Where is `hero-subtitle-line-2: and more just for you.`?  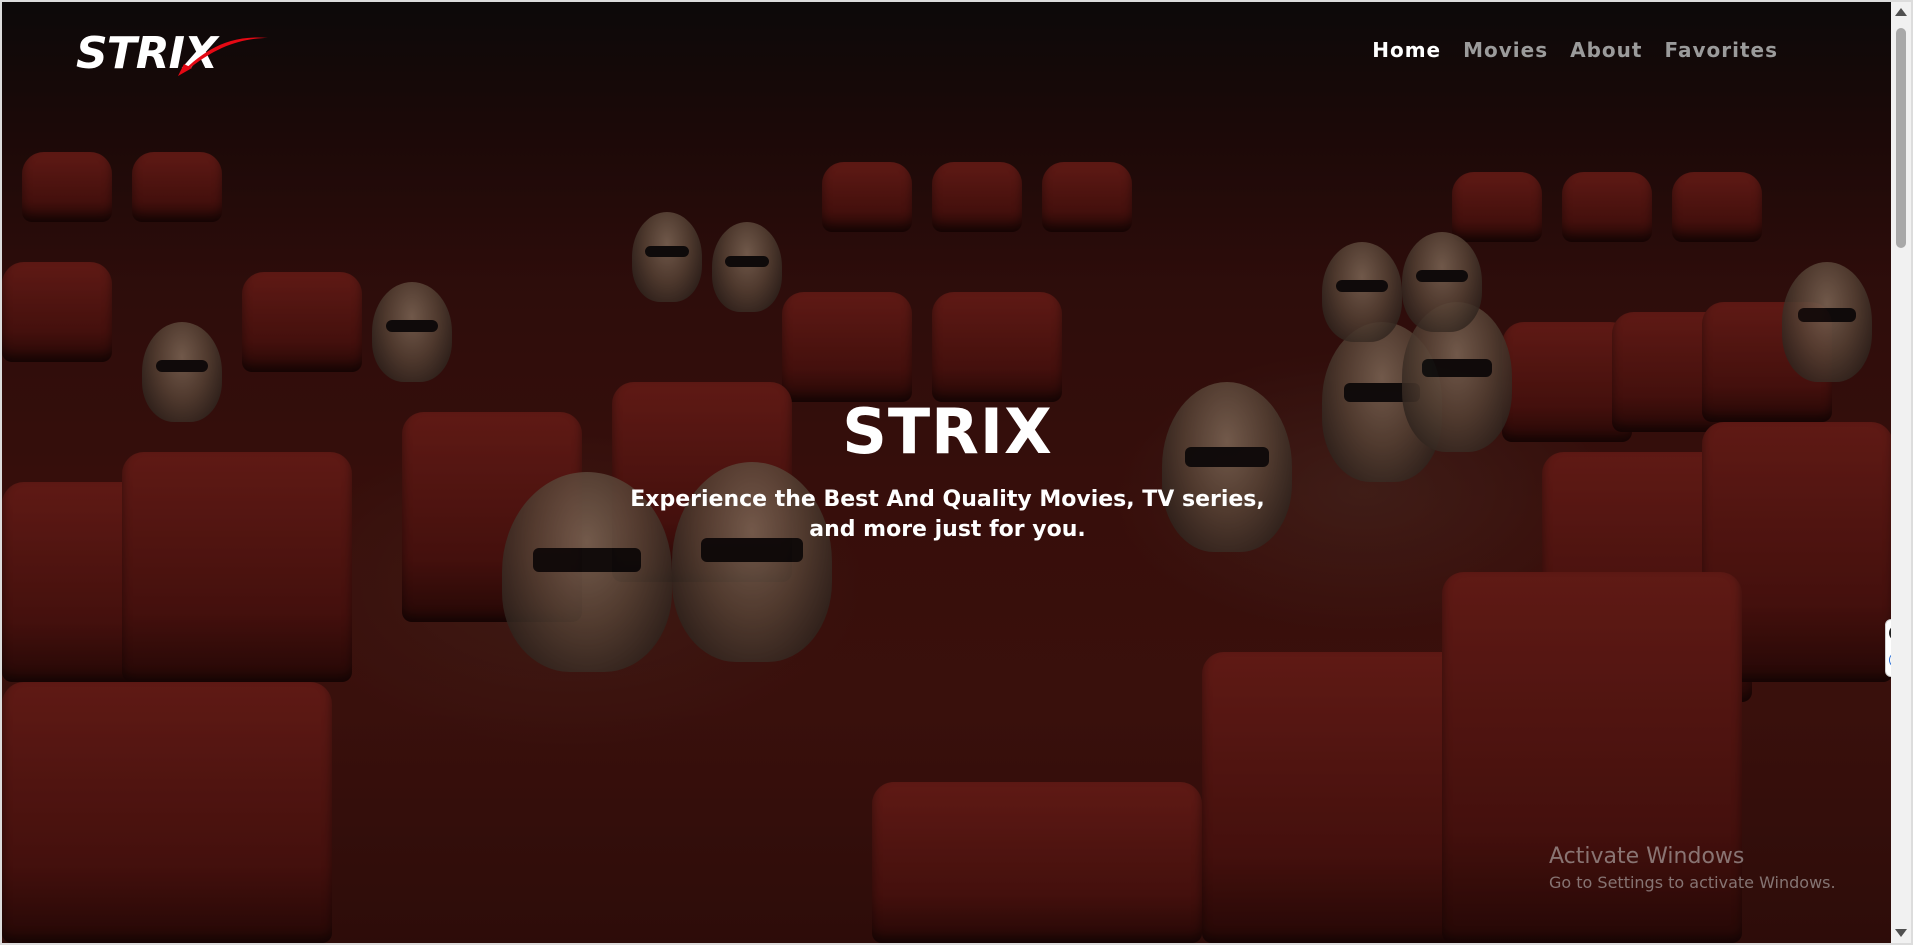
hero-subtitle-line-2: and more just for you. is located at coordinates (947, 529).